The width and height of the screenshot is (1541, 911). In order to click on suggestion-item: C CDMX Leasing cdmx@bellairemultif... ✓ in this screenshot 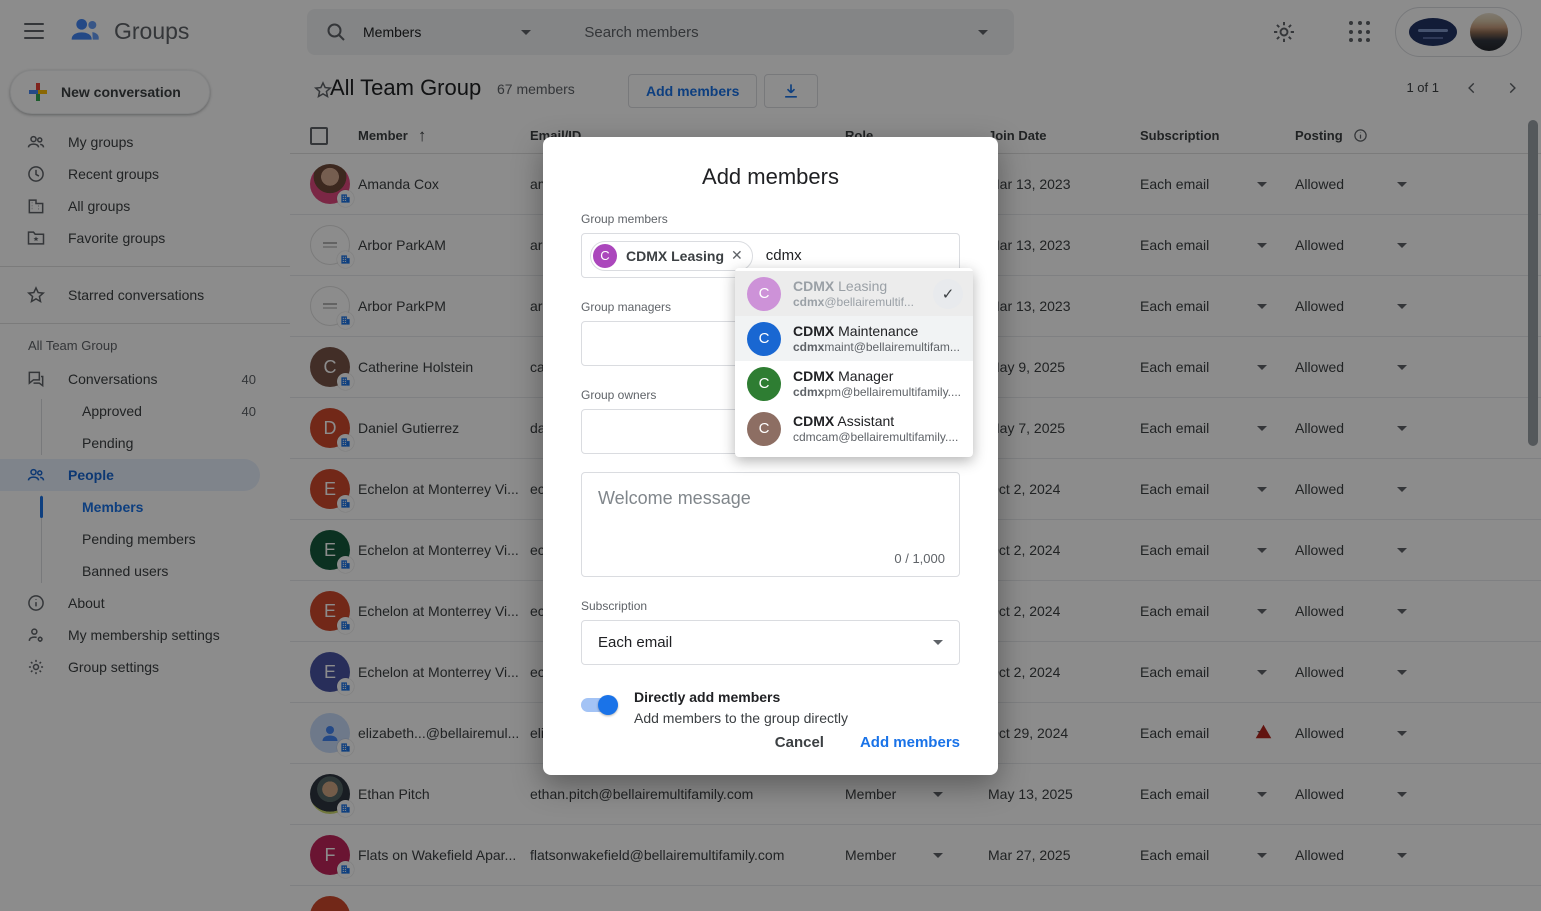, I will do `click(854, 293)`.